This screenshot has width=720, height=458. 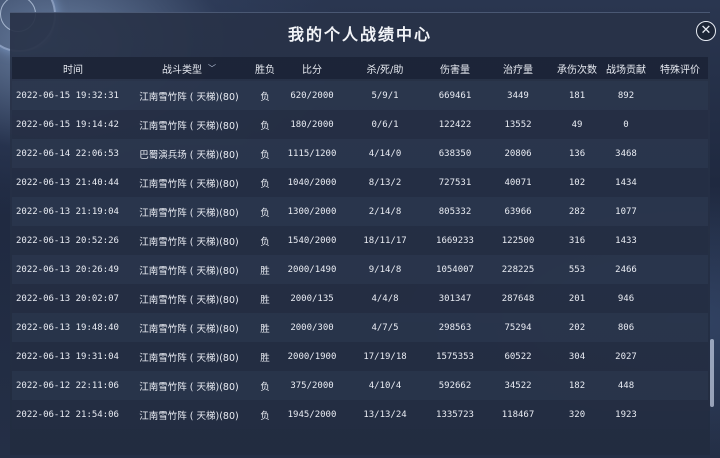 What do you see at coordinates (212, 68) in the screenshot?
I see `chevron-down-icon: ﹀` at bounding box center [212, 68].